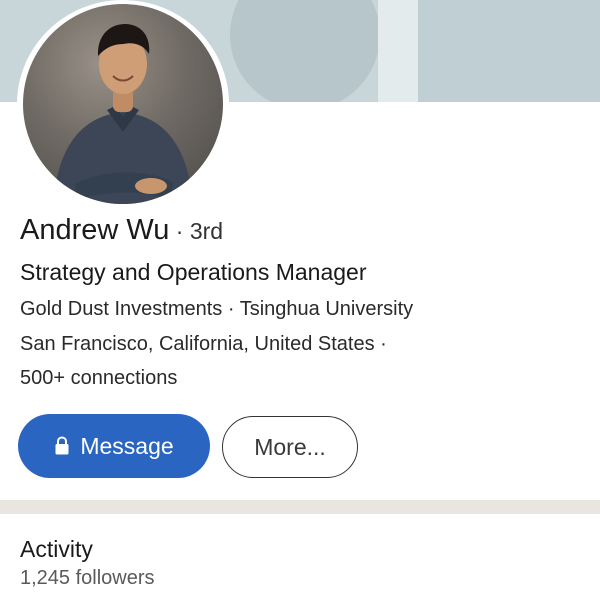 Image resolution: width=600 pixels, height=600 pixels. Describe the element at coordinates (87, 578) in the screenshot. I see `followers-count: 1,245 followers` at that location.